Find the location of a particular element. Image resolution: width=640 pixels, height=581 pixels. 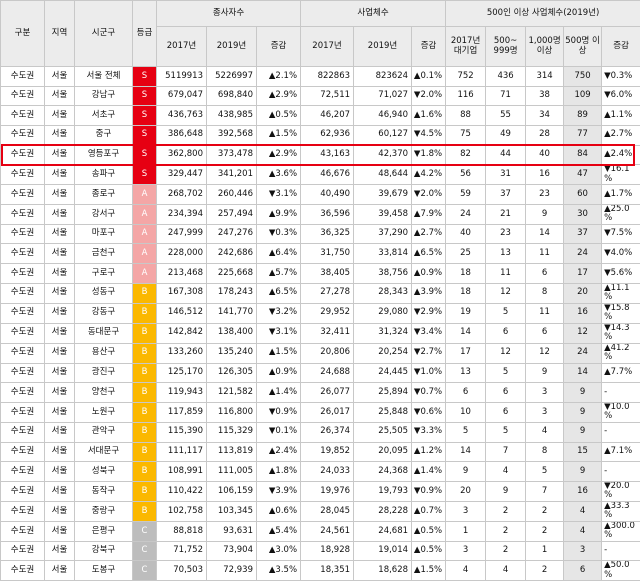

cell-emp-change: ▲1.8% is located at coordinates (278, 471).